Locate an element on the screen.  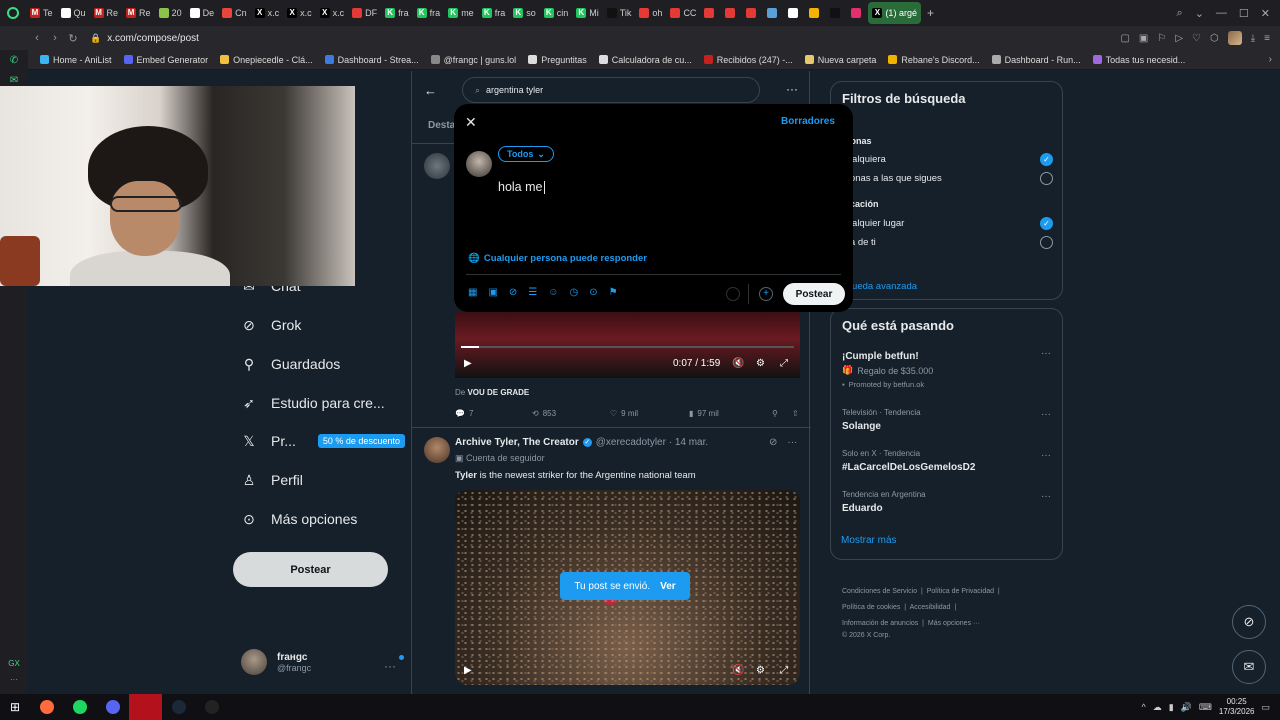
footer-cookies: Política de cookies is located at coordinates (871, 607).